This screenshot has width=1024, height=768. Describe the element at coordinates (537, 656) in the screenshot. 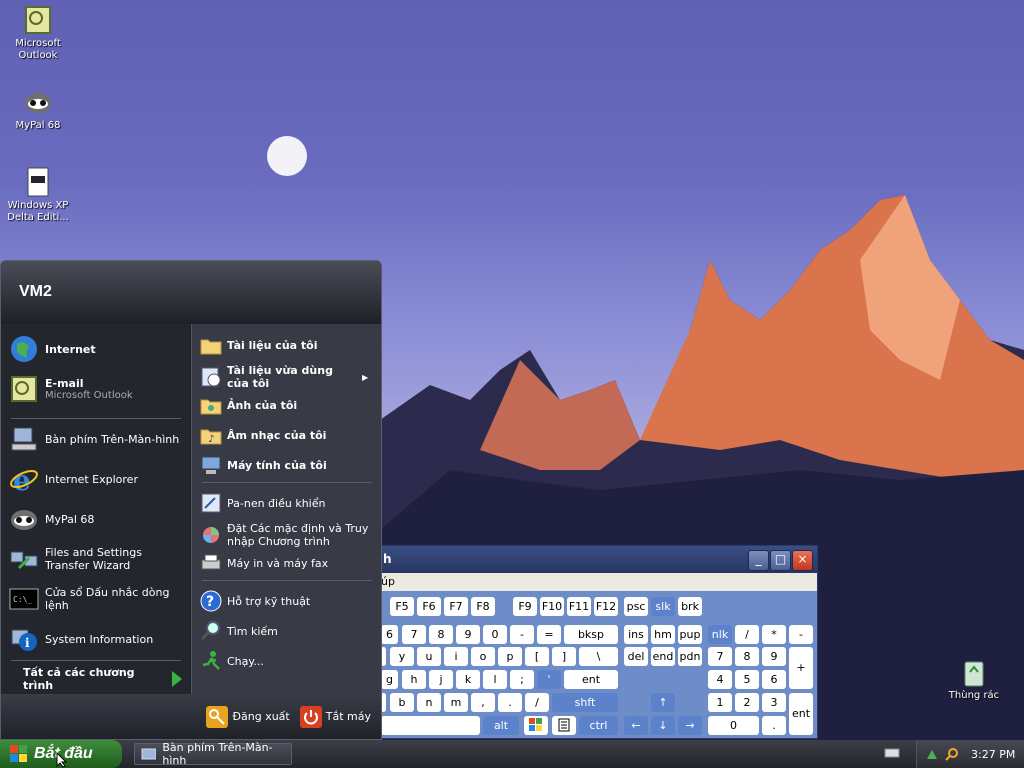

I see `key-left-bracket: [` at that location.